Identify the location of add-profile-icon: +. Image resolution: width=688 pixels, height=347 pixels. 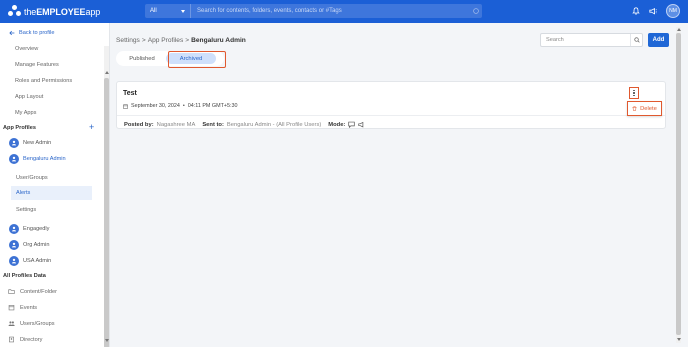
(91, 127).